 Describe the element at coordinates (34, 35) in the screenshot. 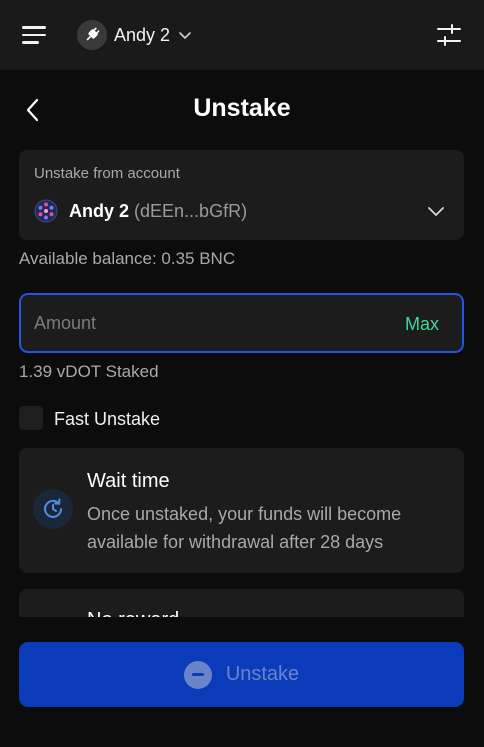

I see `hamburger-menu-icon` at that location.